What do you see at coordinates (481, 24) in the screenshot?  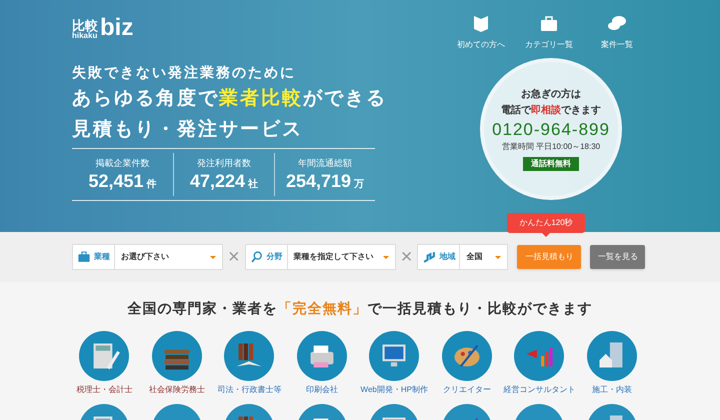 I see `book-icon` at bounding box center [481, 24].